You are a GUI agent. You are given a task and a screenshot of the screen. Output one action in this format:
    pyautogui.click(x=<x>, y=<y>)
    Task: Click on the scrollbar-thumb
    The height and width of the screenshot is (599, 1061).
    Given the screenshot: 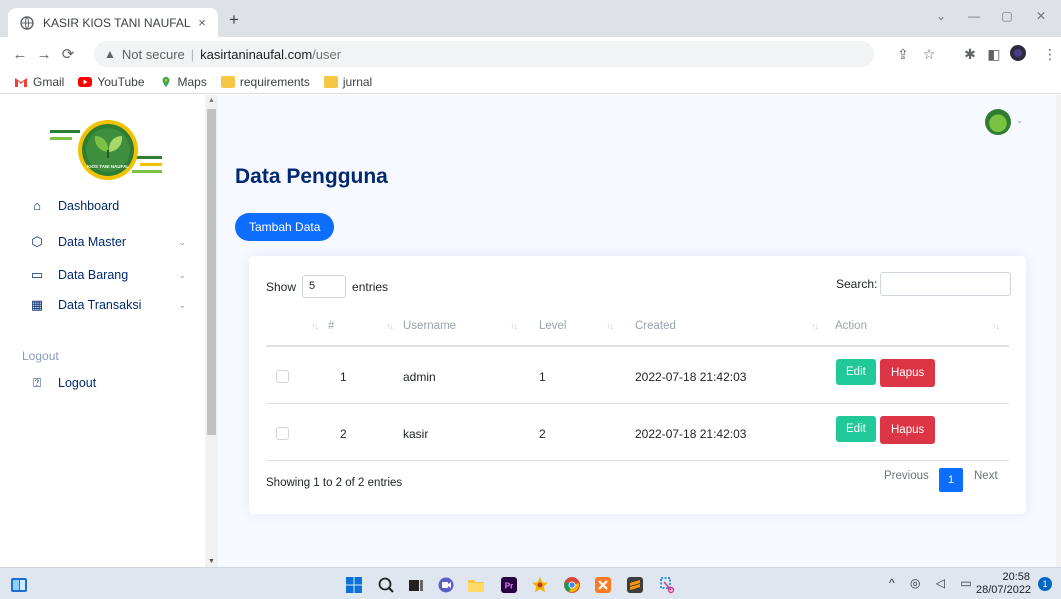 What is the action you would take?
    pyautogui.click(x=211, y=272)
    